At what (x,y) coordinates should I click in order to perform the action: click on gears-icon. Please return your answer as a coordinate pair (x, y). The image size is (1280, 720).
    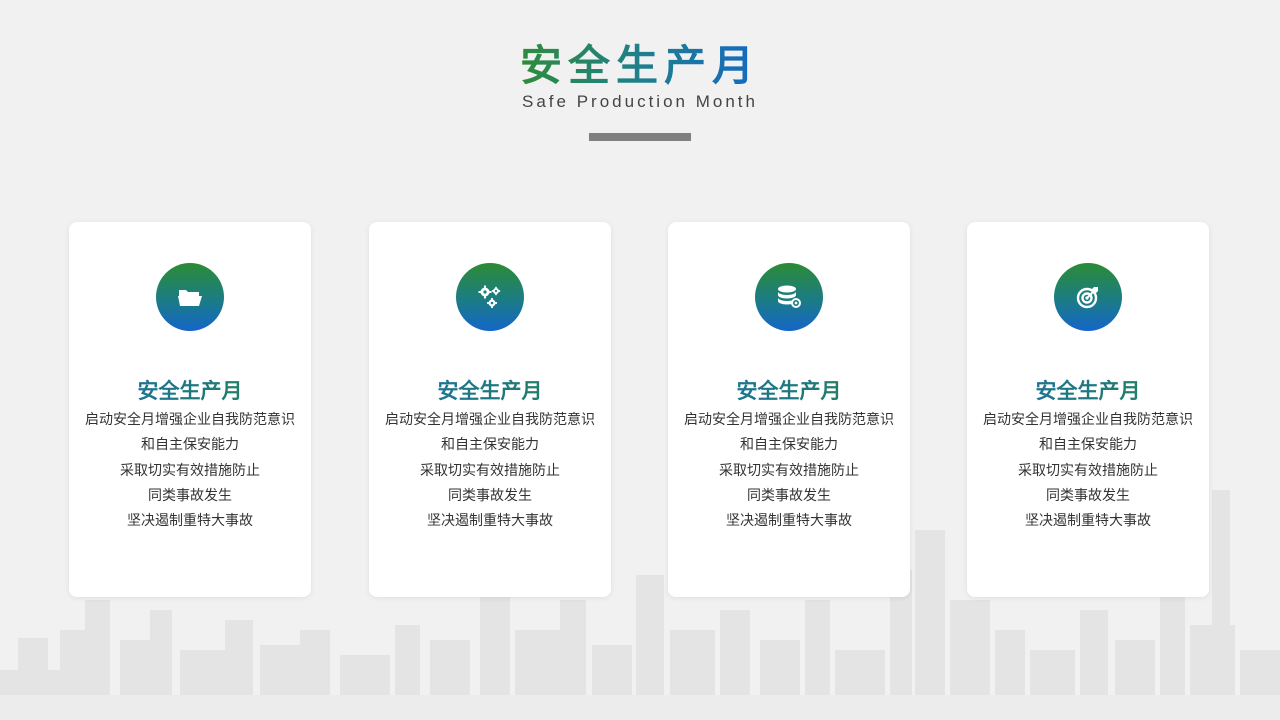
    Looking at the image, I should click on (490, 297).